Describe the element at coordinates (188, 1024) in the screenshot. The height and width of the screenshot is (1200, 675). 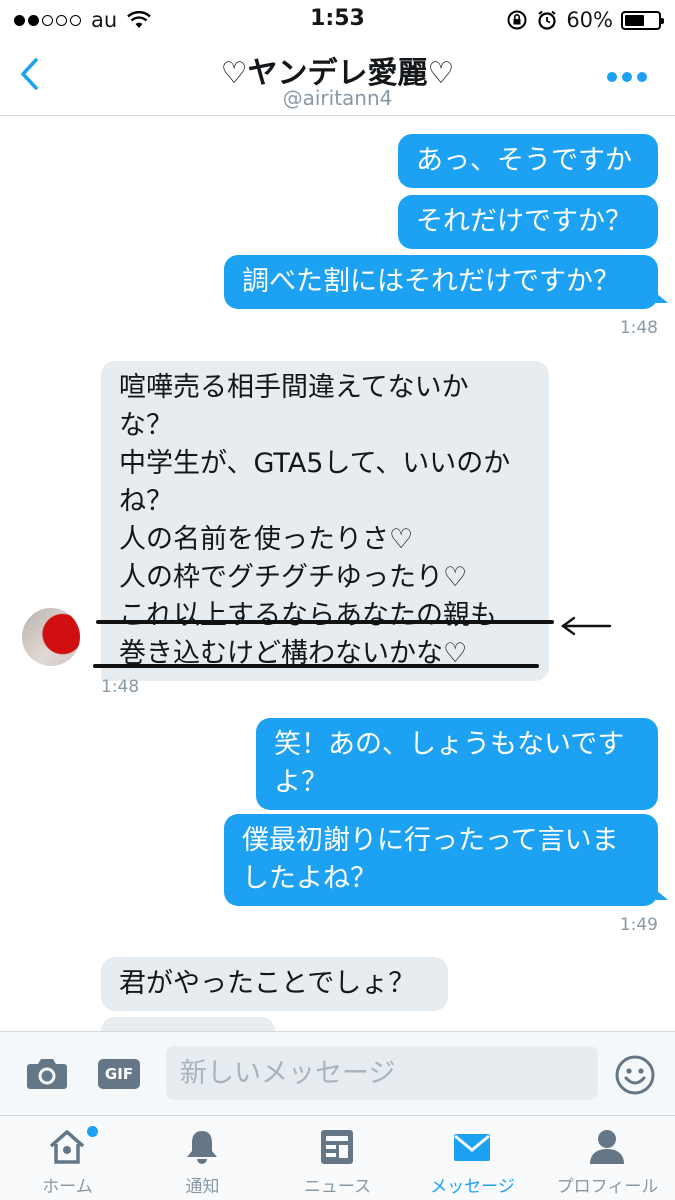
I see `received-message-partial` at that location.